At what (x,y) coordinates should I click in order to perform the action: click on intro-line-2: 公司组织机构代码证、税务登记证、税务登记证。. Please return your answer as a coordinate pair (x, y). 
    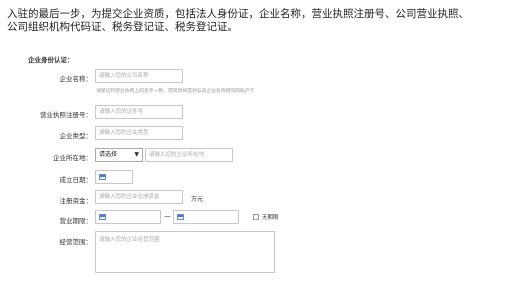
    Looking at the image, I should click on (122, 27).